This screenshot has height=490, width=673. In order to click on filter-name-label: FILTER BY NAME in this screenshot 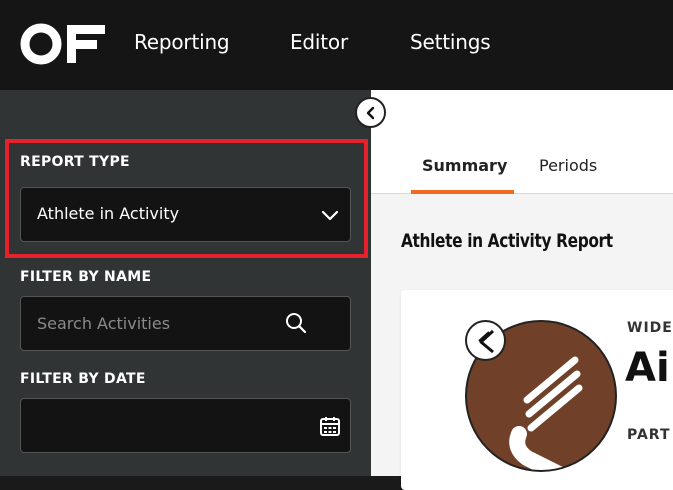, I will do `click(86, 277)`.